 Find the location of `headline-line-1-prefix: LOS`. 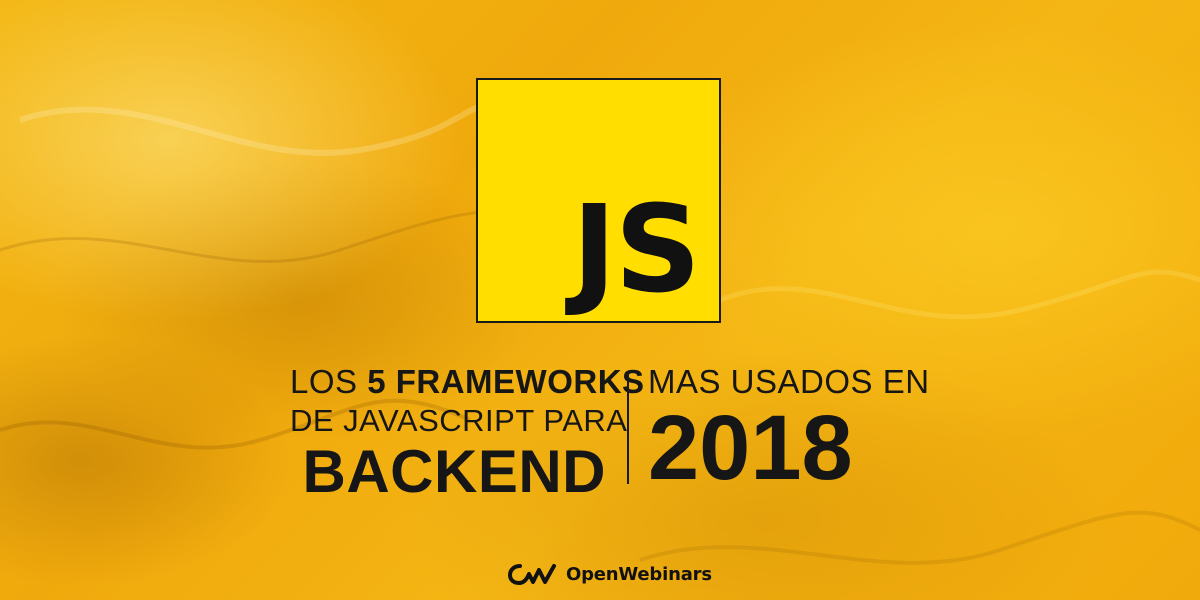

headline-line-1-prefix: LOS is located at coordinates (329, 381).